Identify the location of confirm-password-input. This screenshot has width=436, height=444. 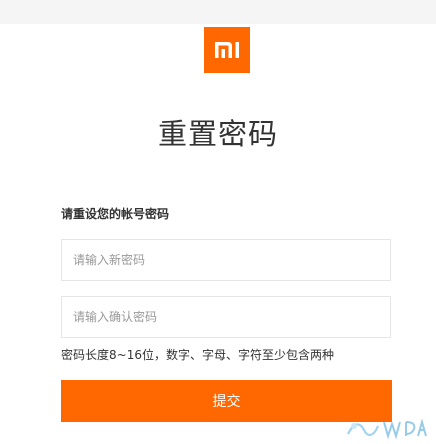
(226, 317).